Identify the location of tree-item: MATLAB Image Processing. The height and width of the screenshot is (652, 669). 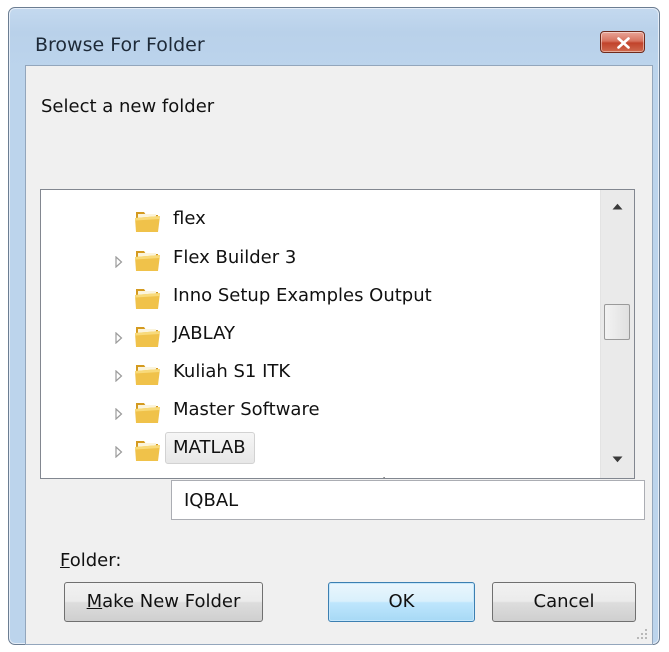
(321, 474).